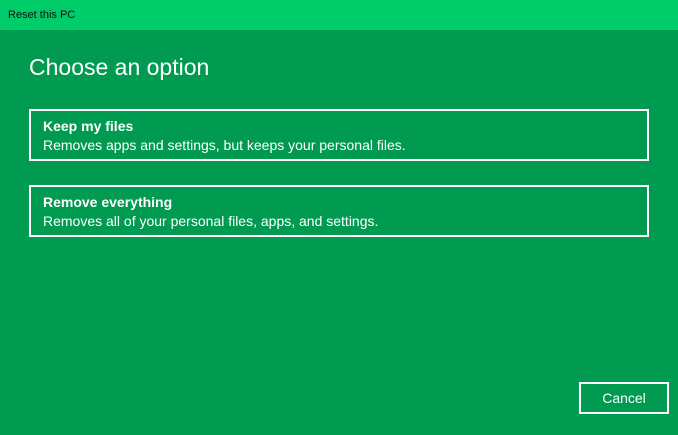 This screenshot has width=678, height=435. I want to click on cancel-button: Cancel, so click(624, 398).